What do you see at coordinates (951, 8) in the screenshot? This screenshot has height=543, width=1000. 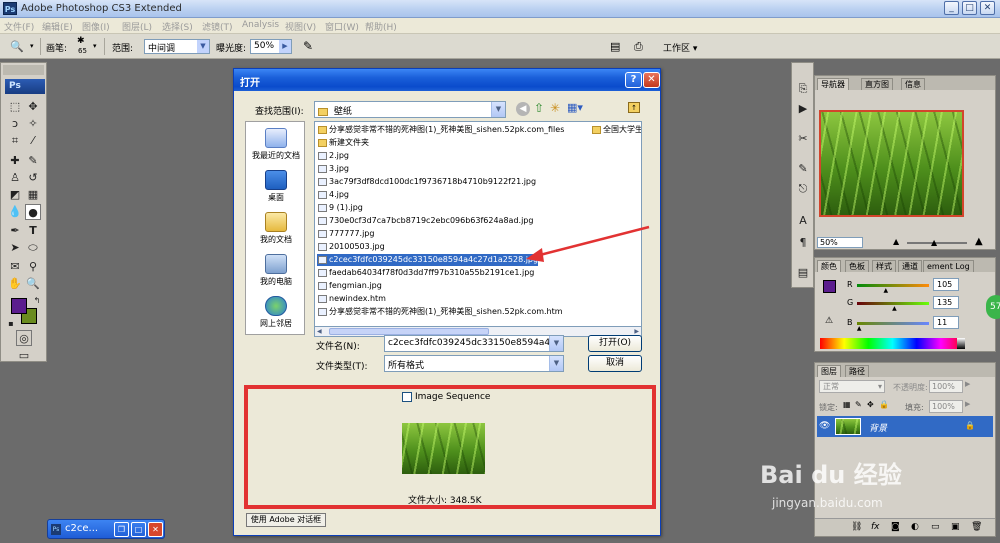 I see `minimize-button: _` at bounding box center [951, 8].